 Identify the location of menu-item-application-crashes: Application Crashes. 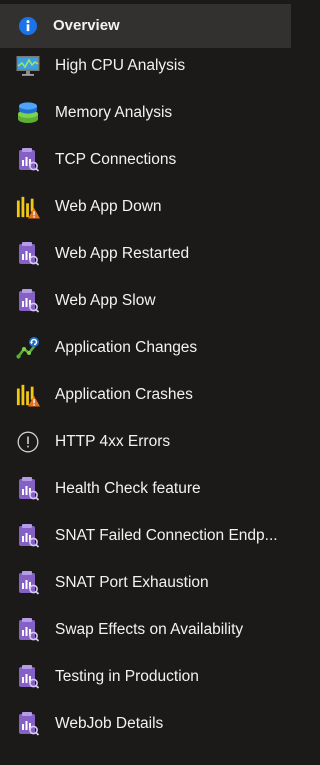
(145, 395).